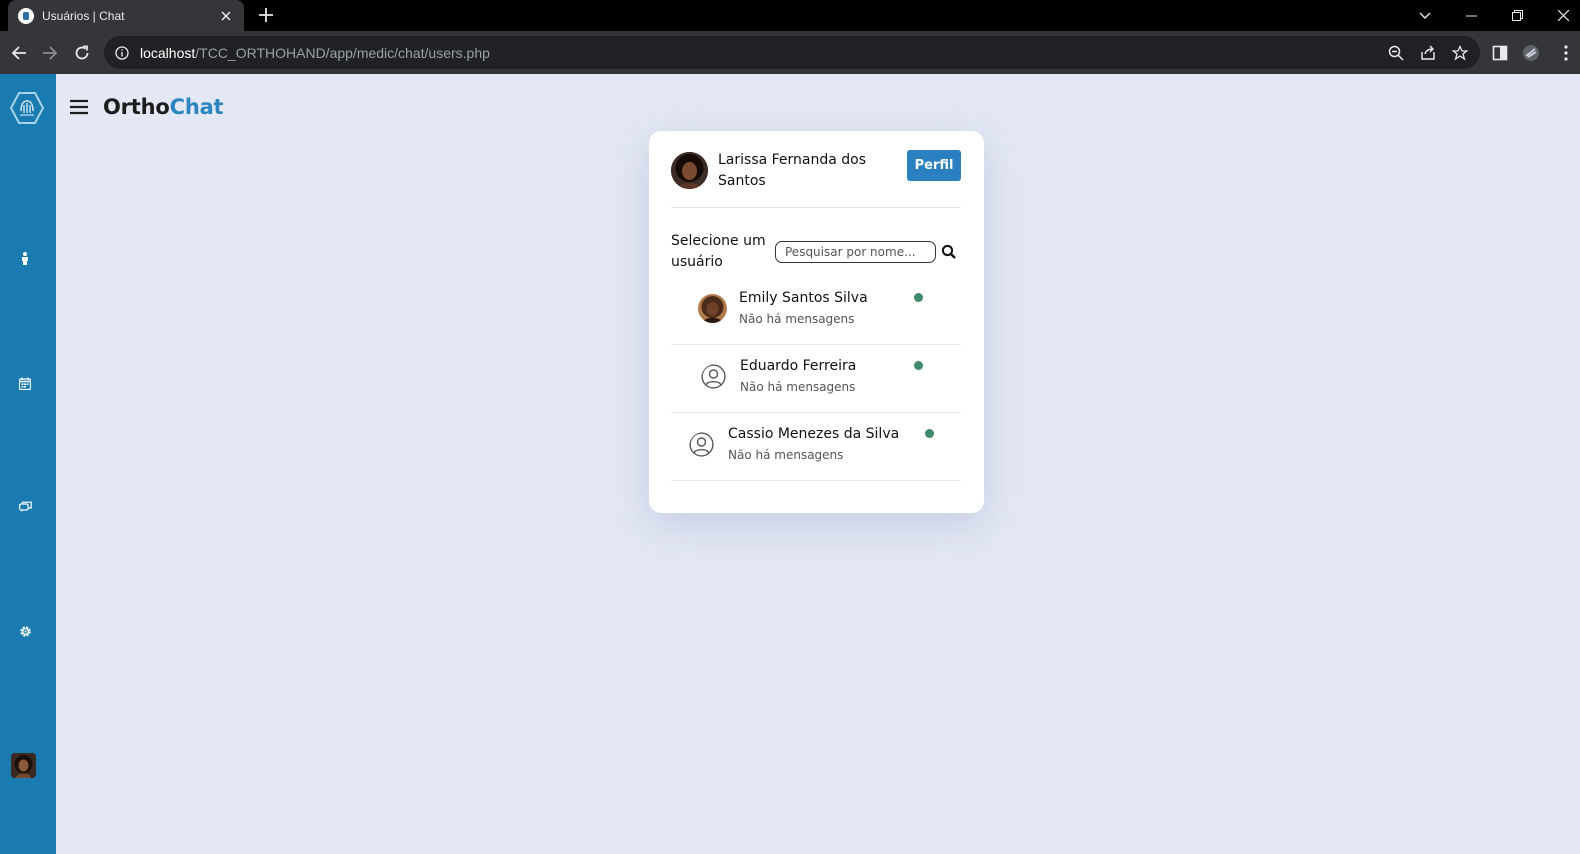  I want to click on site-info-icon, so click(122, 53).